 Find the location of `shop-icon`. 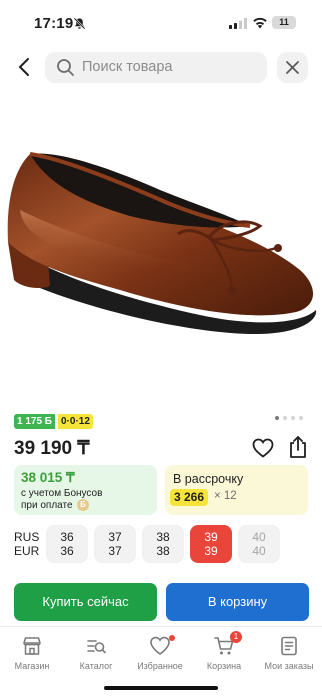

shop-icon is located at coordinates (32, 646).